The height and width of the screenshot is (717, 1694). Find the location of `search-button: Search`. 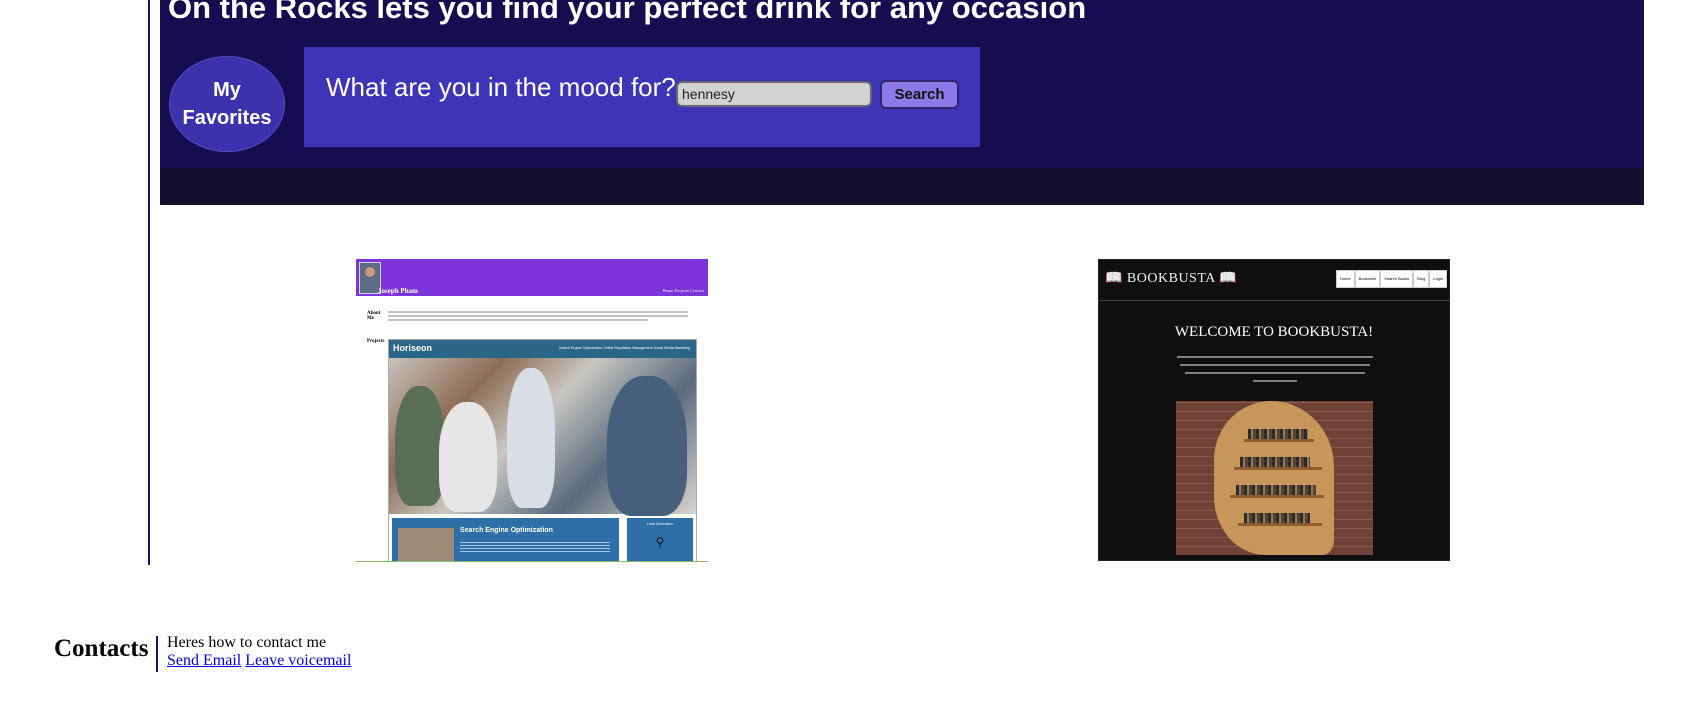

search-button: Search is located at coordinates (919, 94).